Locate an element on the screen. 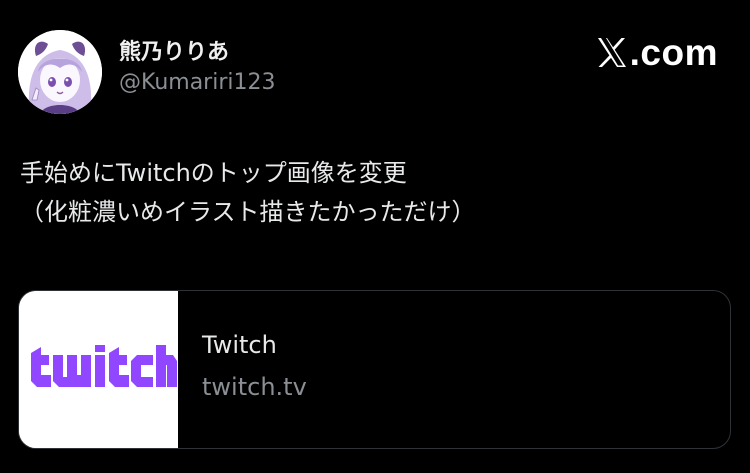  link-card-title: Twitch is located at coordinates (239, 345).